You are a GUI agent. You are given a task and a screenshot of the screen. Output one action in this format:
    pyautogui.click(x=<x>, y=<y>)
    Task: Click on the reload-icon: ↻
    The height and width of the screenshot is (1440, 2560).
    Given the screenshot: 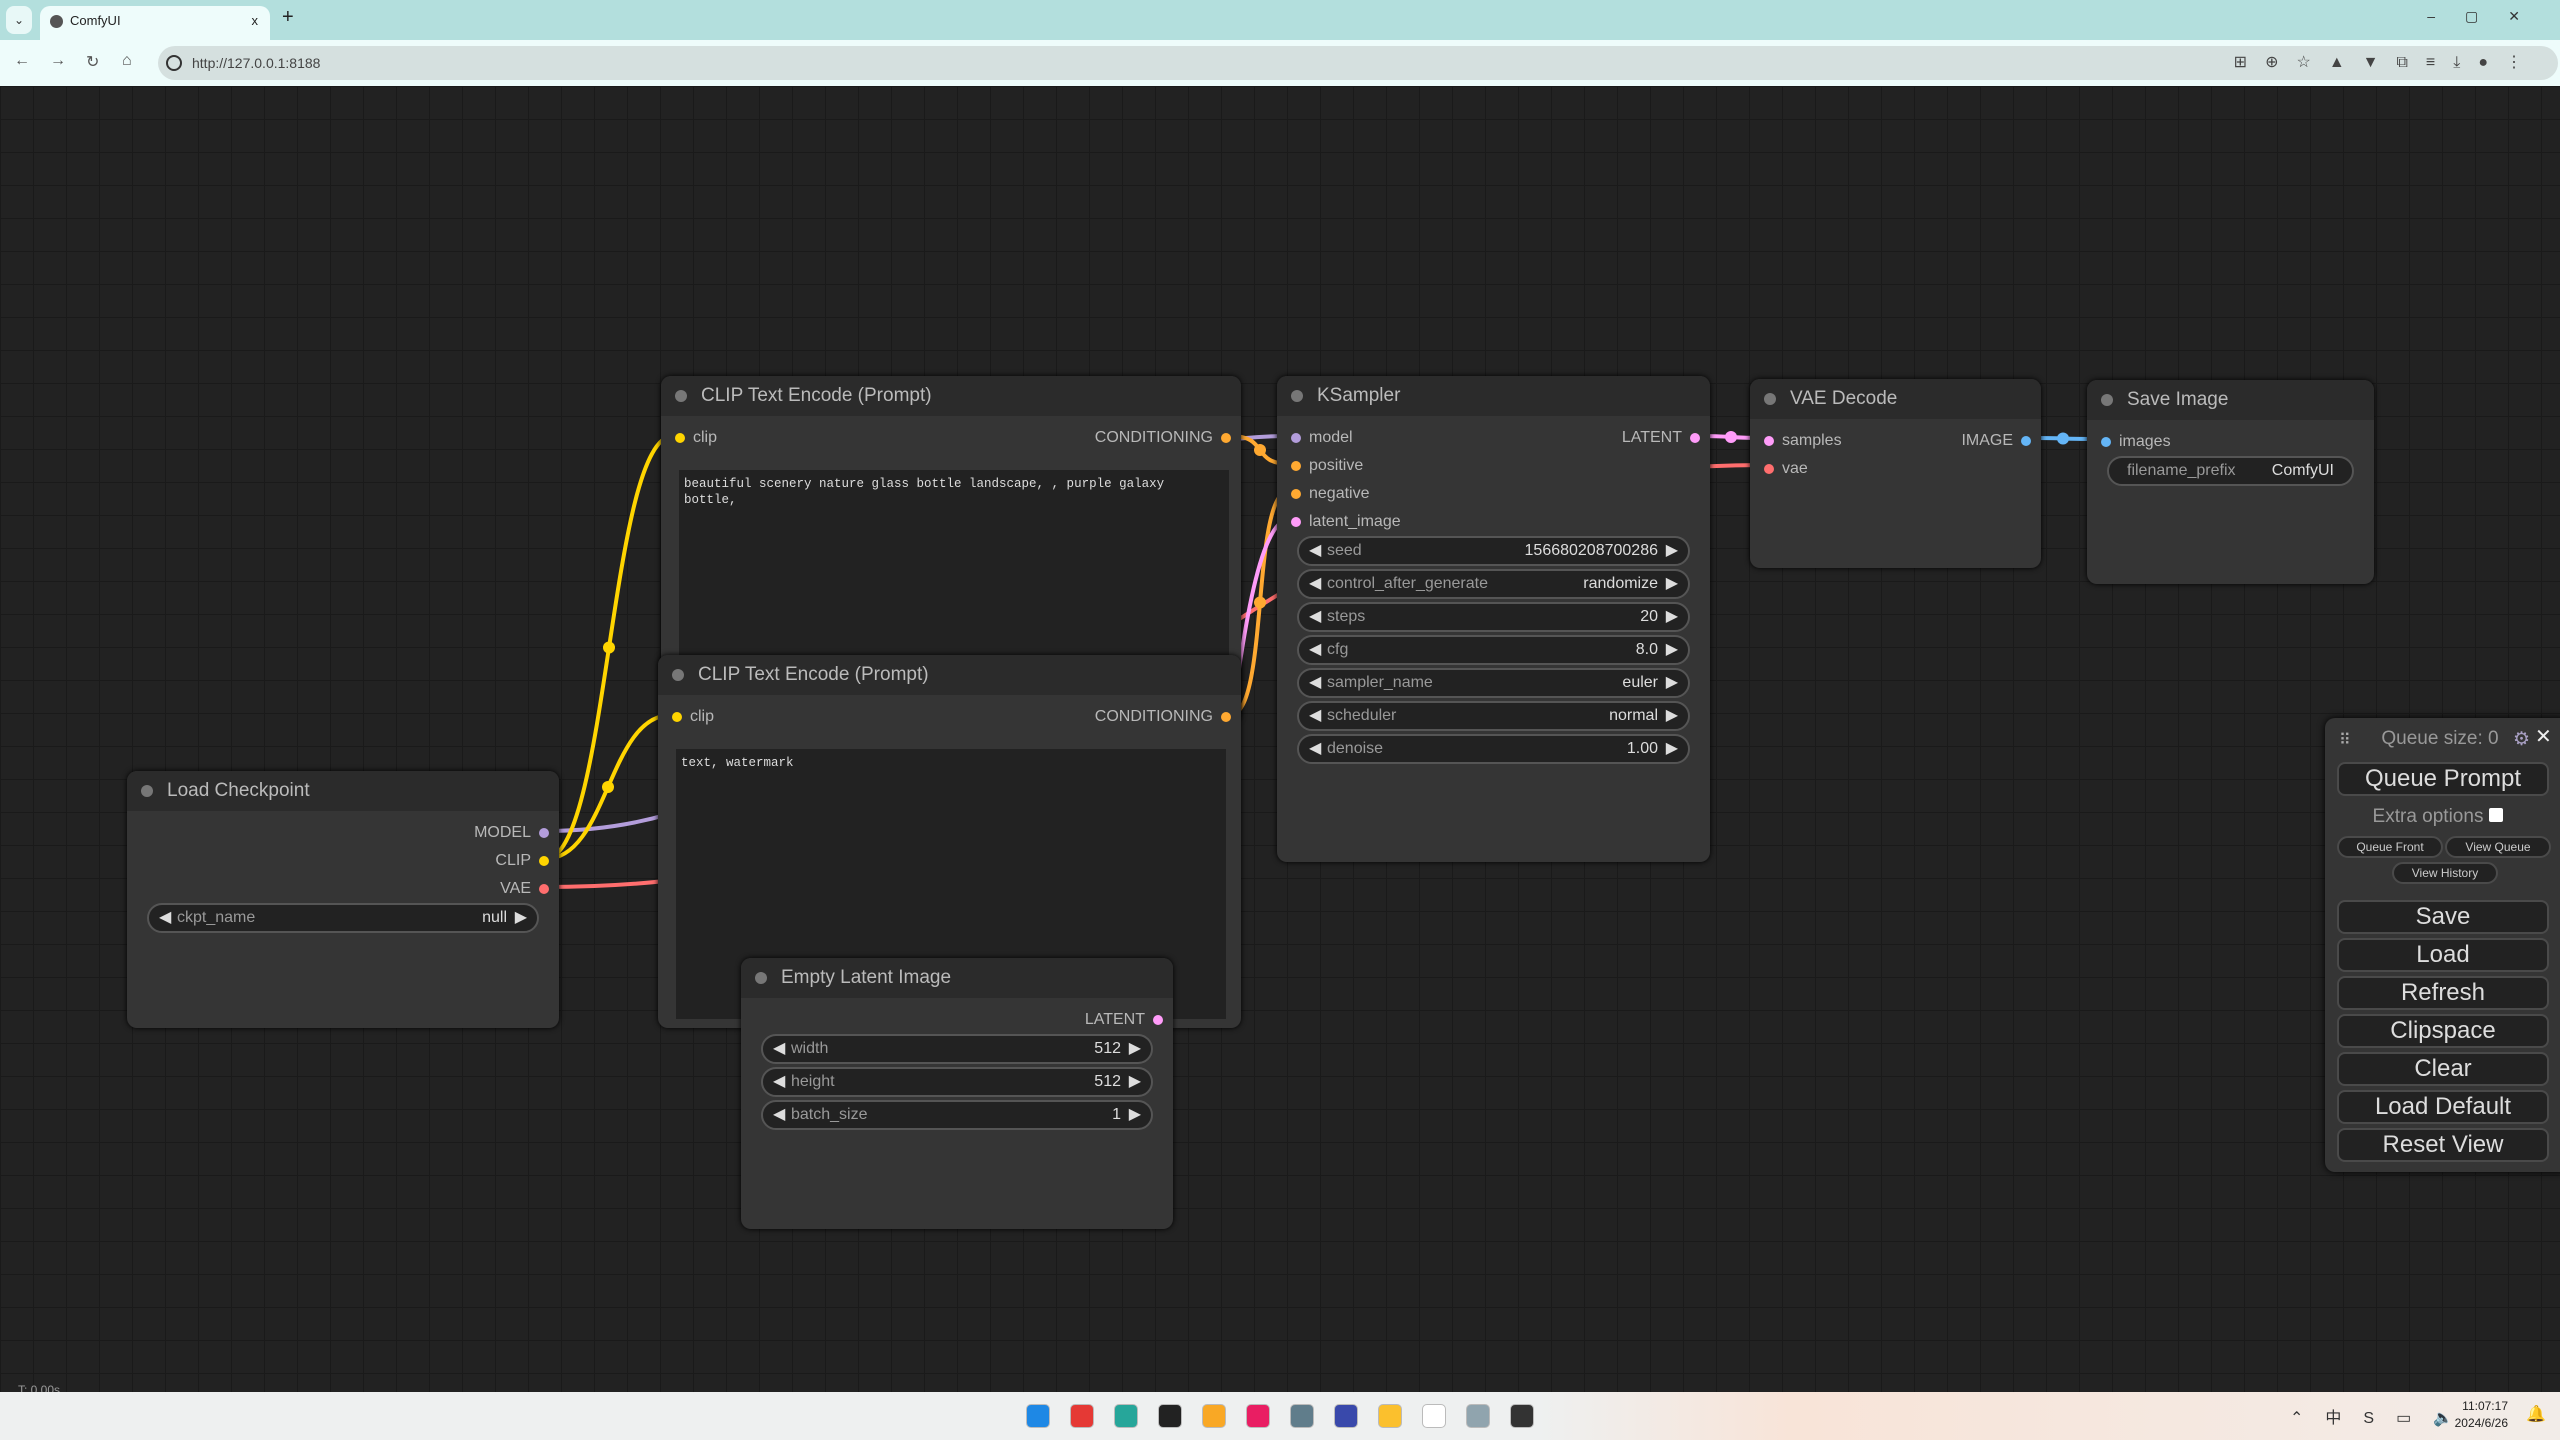 What is the action you would take?
    pyautogui.click(x=92, y=62)
    